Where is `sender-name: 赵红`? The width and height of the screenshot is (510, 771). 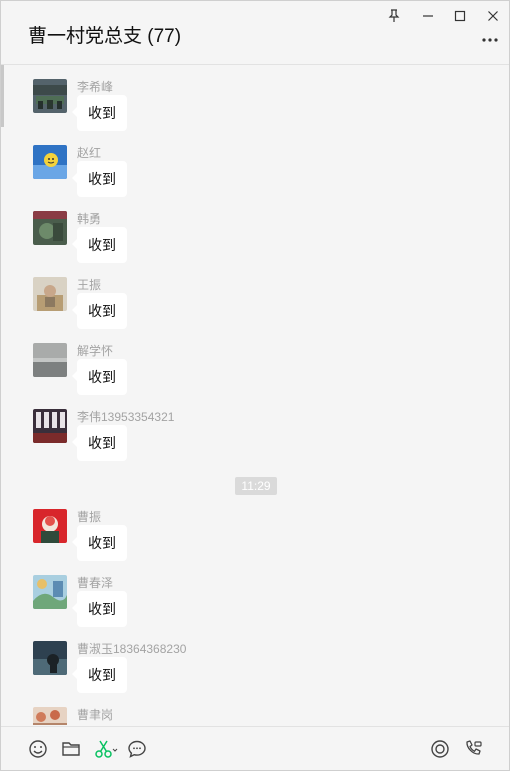
sender-name: 赵红 is located at coordinates (89, 153).